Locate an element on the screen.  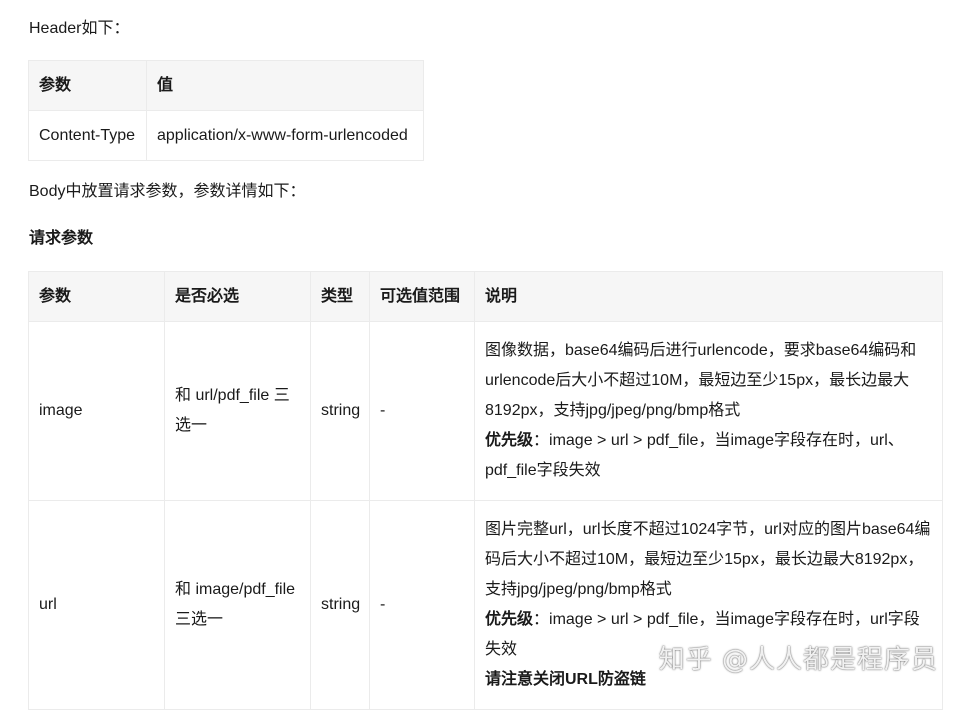
watermark: 知乎 @人人都是程序员 is located at coordinates (798, 660).